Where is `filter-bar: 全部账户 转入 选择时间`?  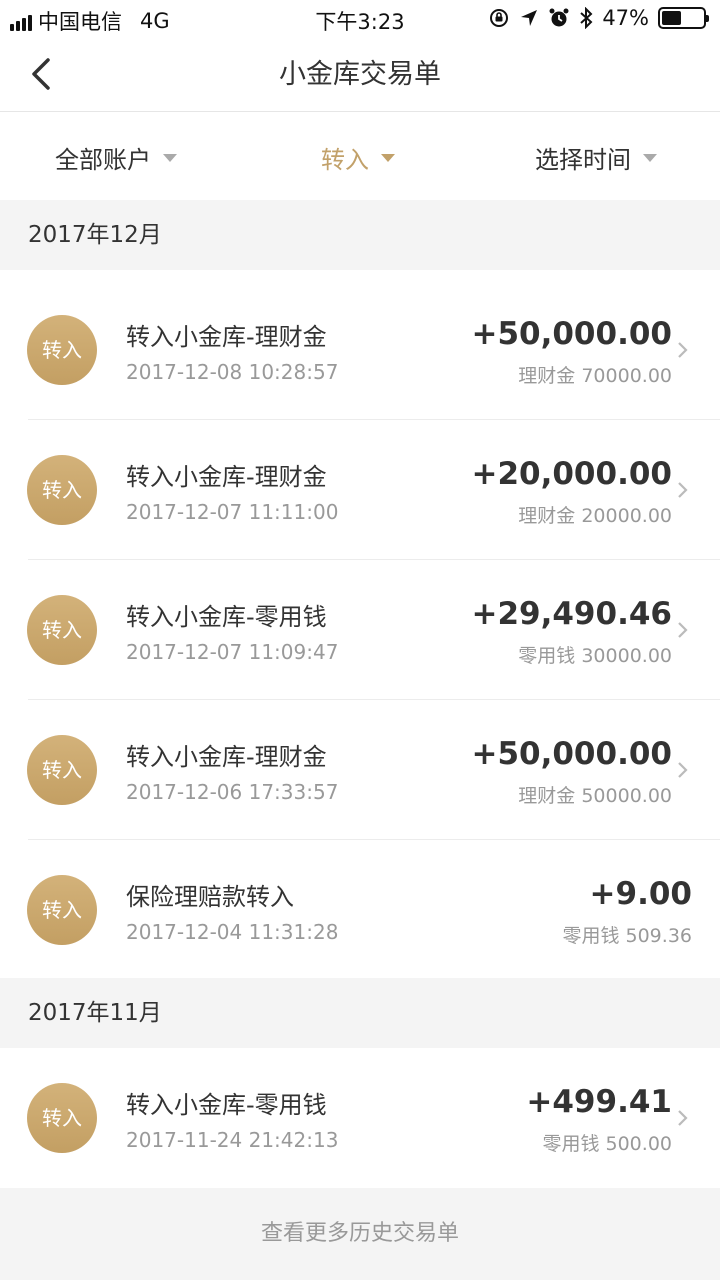 filter-bar: 全部账户 转入 选择时间 is located at coordinates (360, 156).